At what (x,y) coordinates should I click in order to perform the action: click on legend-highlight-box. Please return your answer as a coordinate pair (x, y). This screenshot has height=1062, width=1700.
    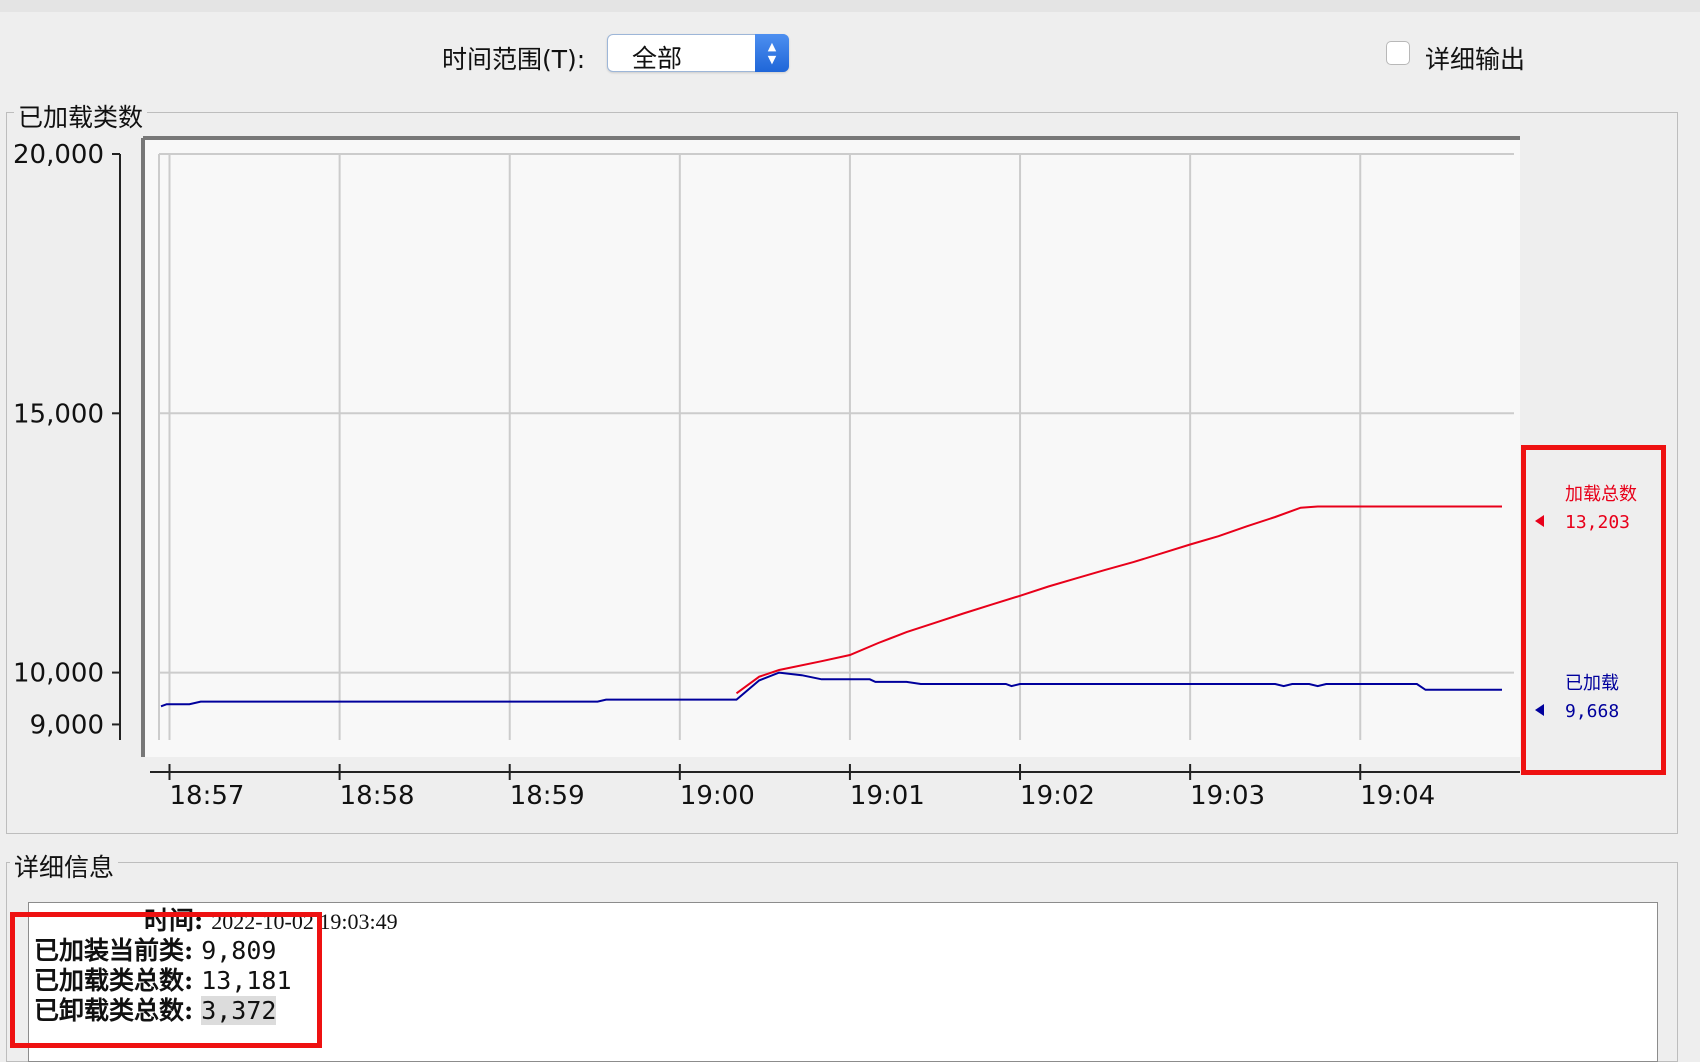
    Looking at the image, I should click on (1593, 610).